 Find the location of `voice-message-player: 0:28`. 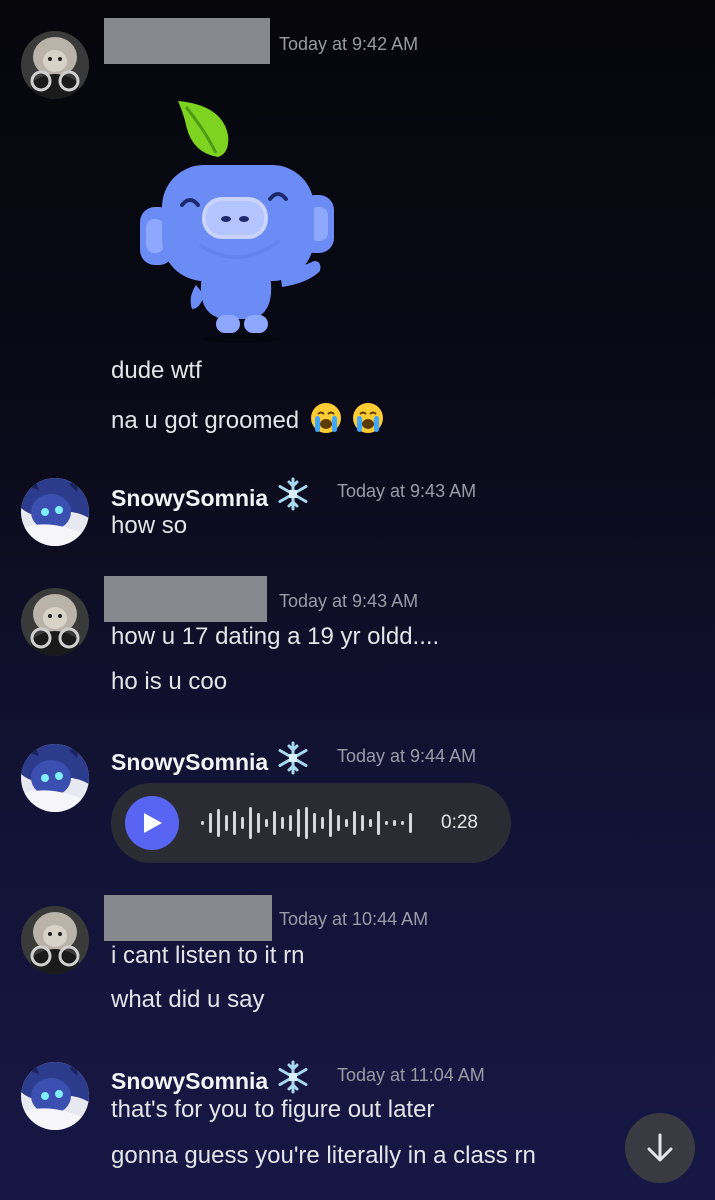

voice-message-player: 0:28 is located at coordinates (311, 823).